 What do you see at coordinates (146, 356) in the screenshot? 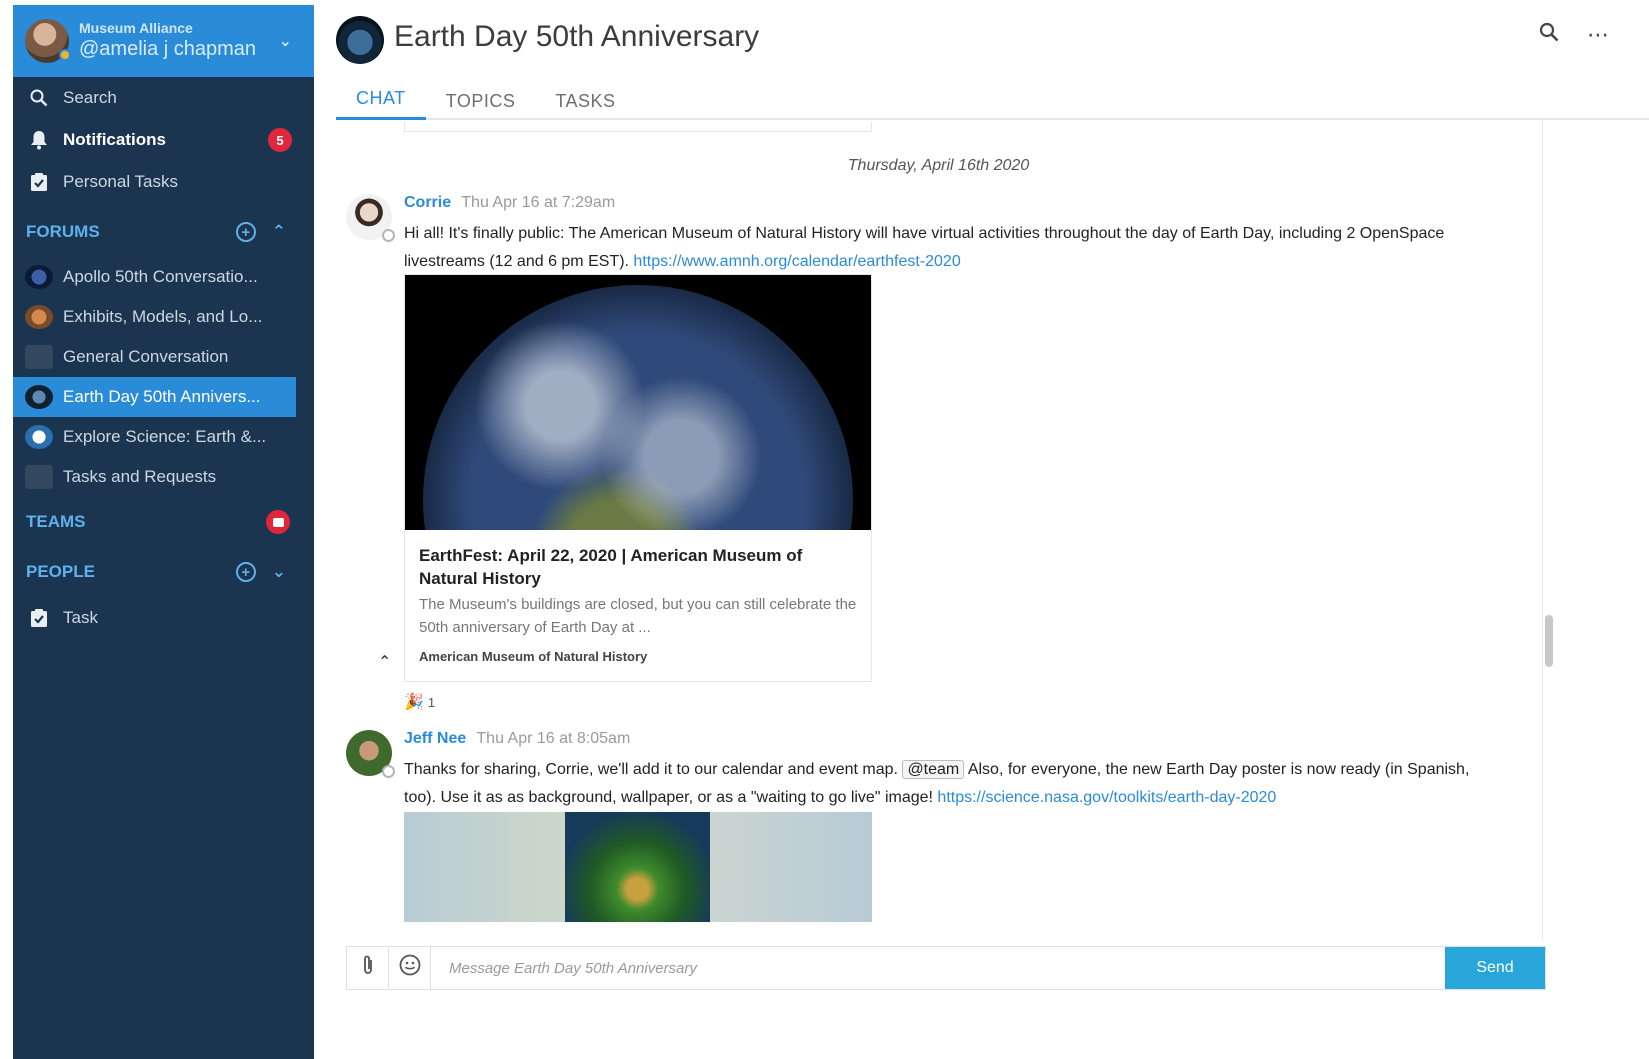
I see `forum-label: General Conversation` at bounding box center [146, 356].